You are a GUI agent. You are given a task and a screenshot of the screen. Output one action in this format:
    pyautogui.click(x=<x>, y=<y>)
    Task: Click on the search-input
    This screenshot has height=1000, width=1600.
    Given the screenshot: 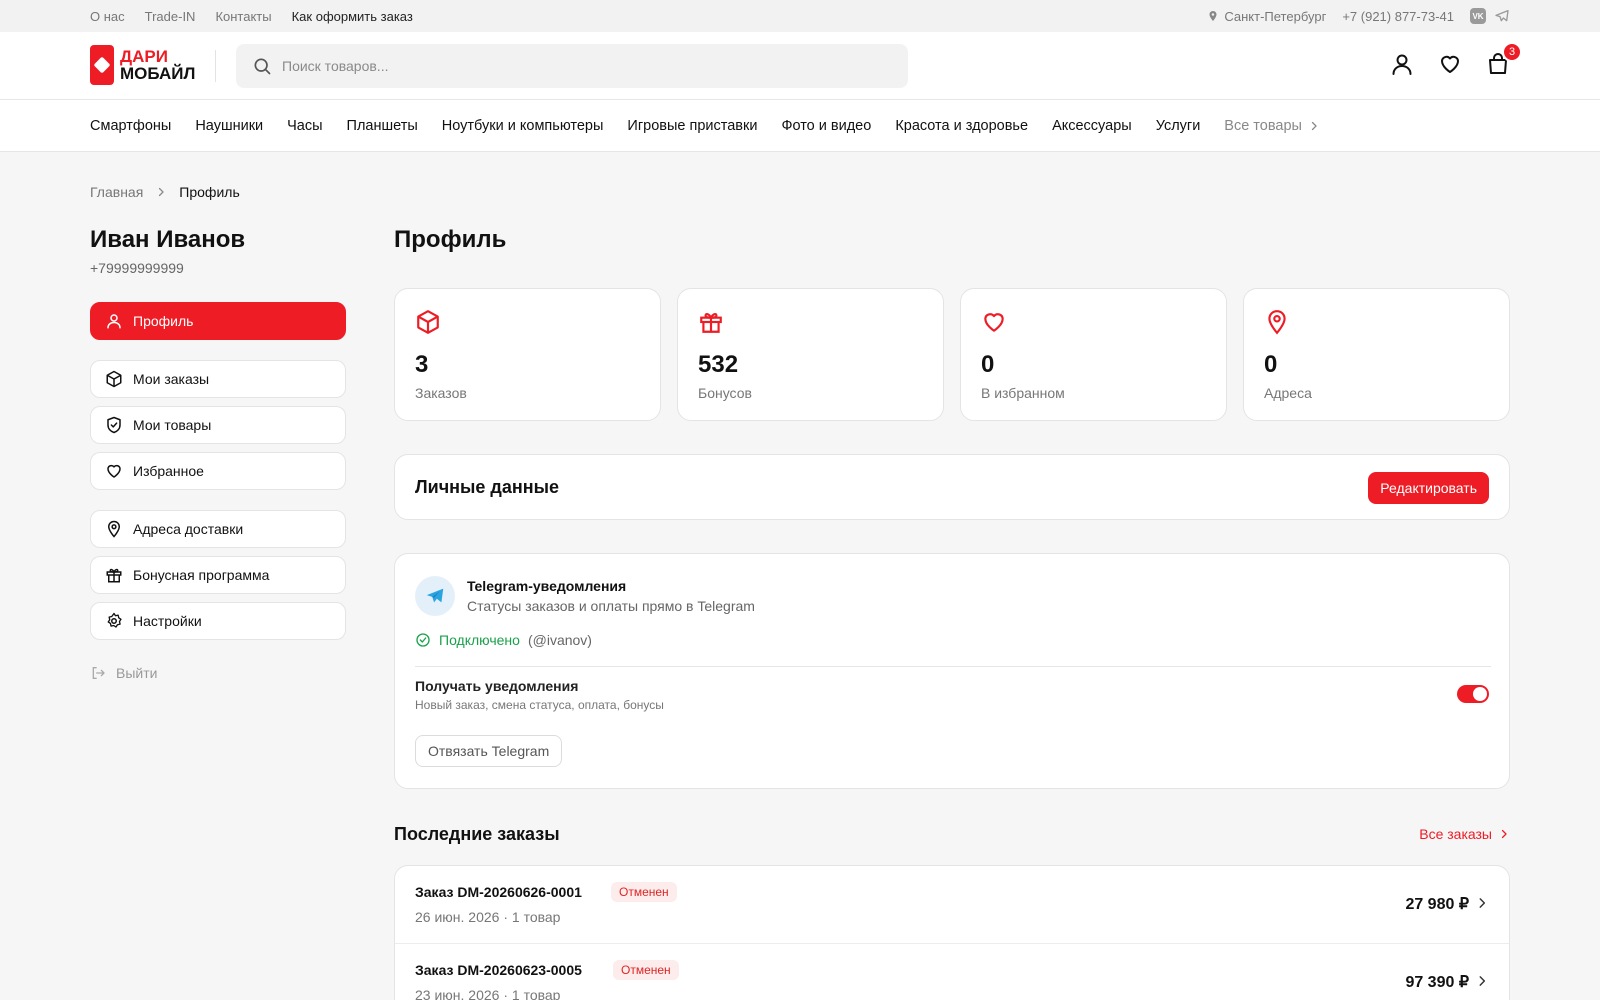 What is the action you would take?
    pyautogui.click(x=582, y=66)
    